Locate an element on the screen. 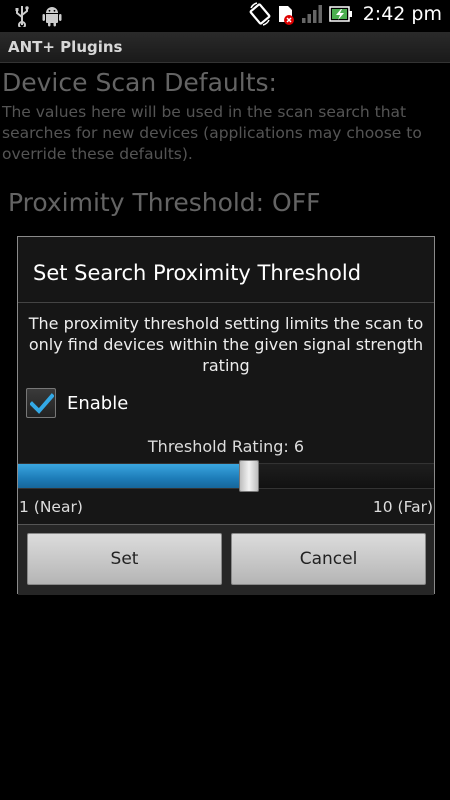 The image size is (450, 800). section-heading: Device Scan Defaults: is located at coordinates (139, 82).